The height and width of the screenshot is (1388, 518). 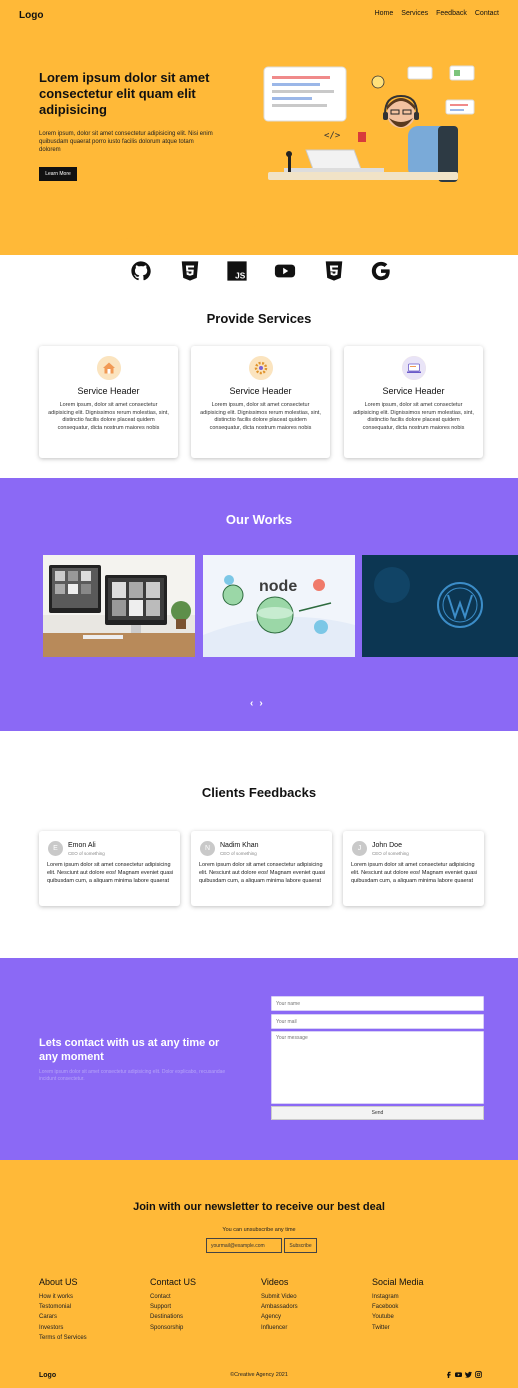 What do you see at coordinates (55, 848) in the screenshot?
I see `avatar: E` at bounding box center [55, 848].